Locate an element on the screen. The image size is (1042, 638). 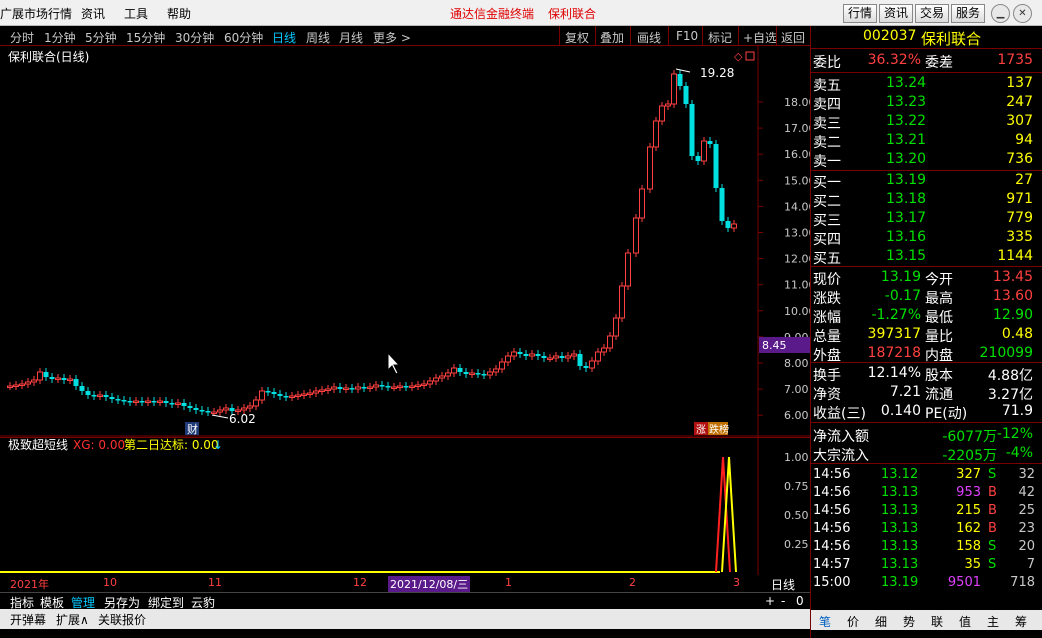
tool-add-watch: +自选 is located at coordinates (760, 37).